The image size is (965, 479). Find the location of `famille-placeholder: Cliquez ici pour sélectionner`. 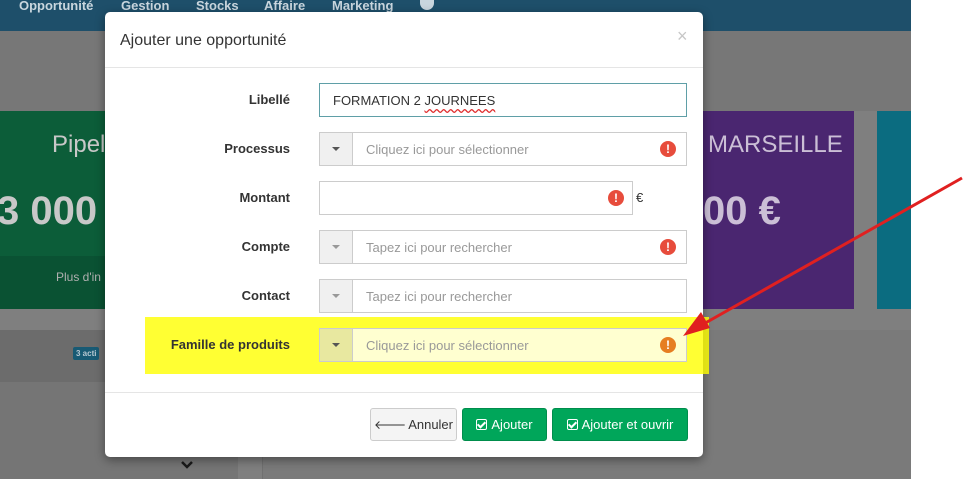

famille-placeholder: Cliquez ici pour sélectionner is located at coordinates (447, 345).